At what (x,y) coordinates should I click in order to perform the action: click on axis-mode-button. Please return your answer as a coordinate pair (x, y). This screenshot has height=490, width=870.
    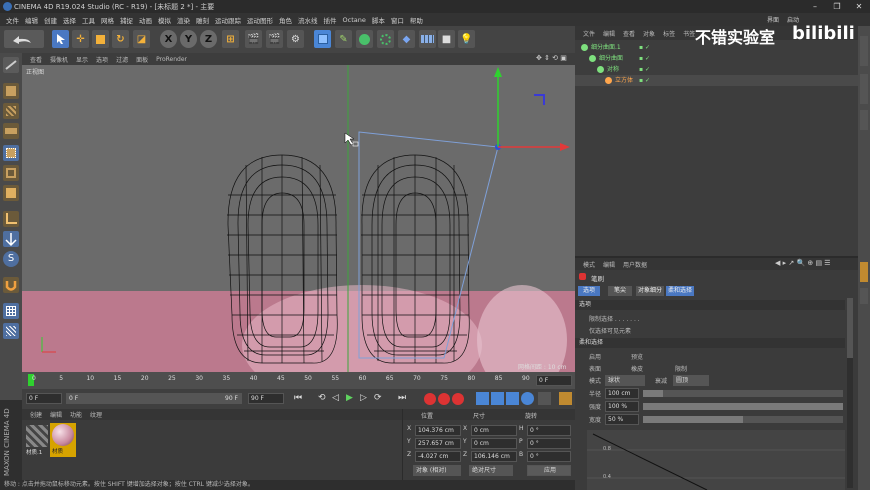
    Looking at the image, I should click on (11, 219).